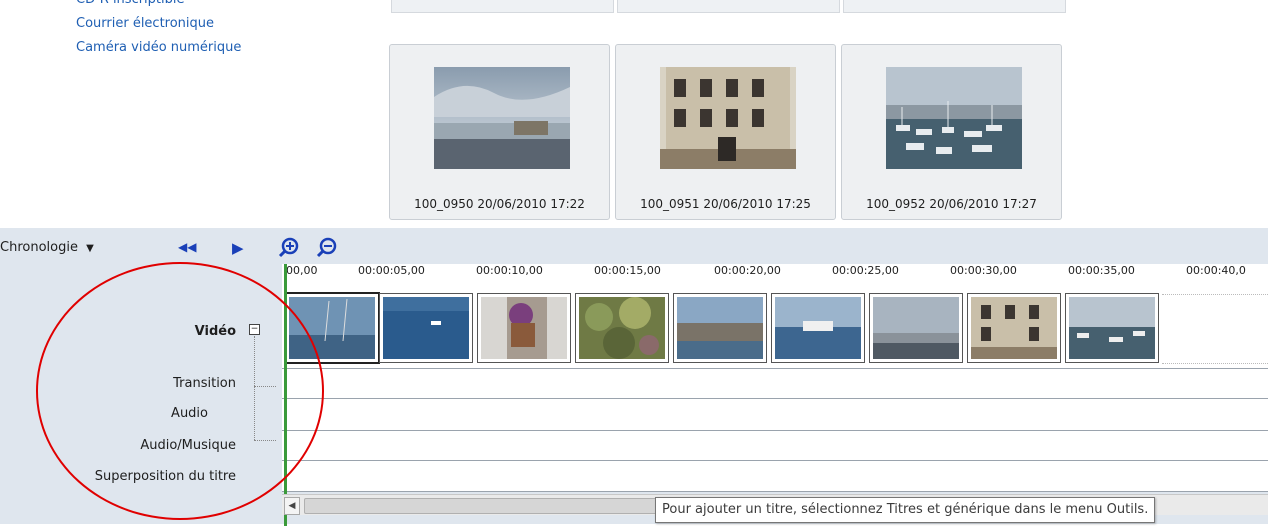 This screenshot has height=526, width=1268. Describe the element at coordinates (39, 247) in the screenshot. I see `timeline-view-label: Chronologie` at that location.